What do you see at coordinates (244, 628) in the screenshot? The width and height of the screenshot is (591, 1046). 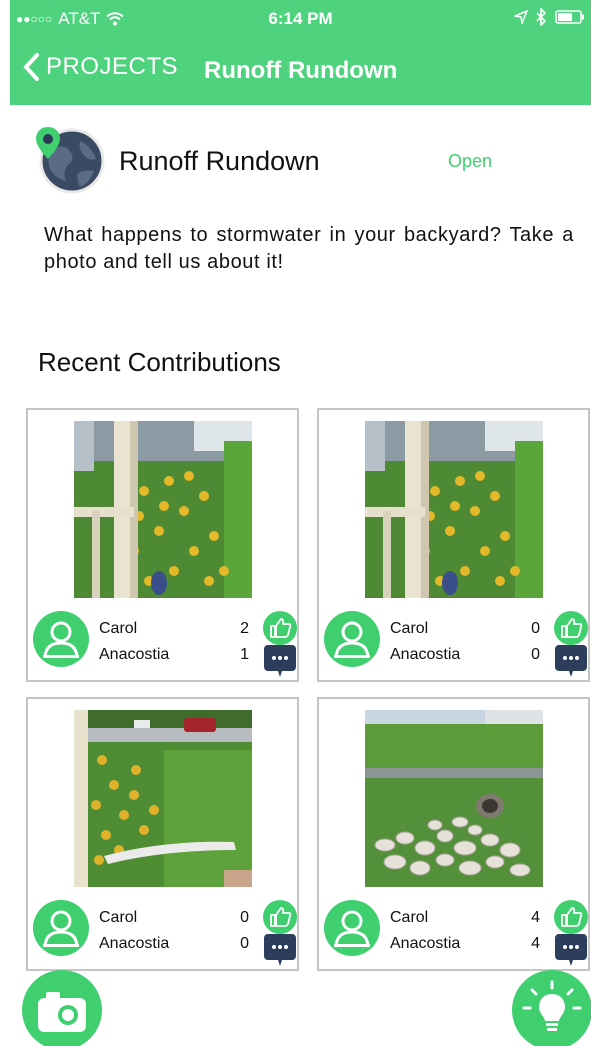 I see `like-count: 2` at bounding box center [244, 628].